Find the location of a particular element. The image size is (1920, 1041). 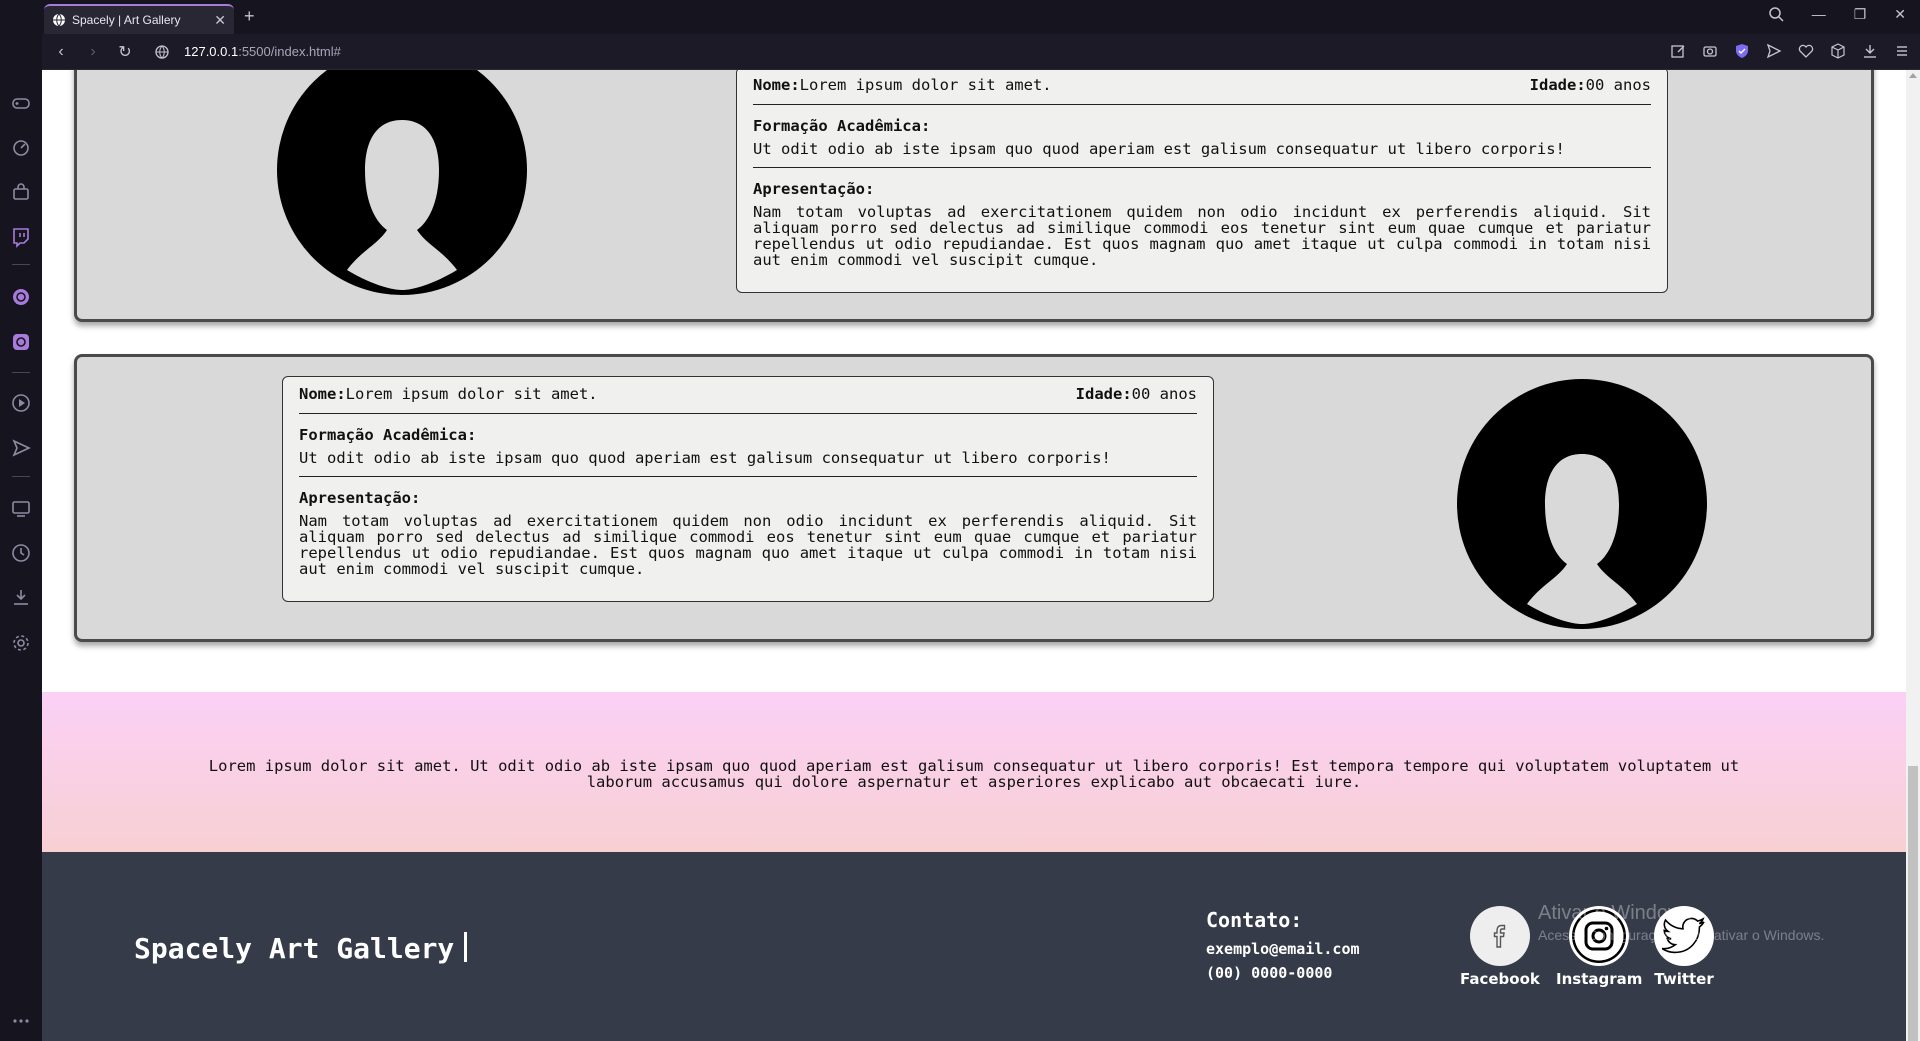

facebook-icon is located at coordinates (1499, 936).